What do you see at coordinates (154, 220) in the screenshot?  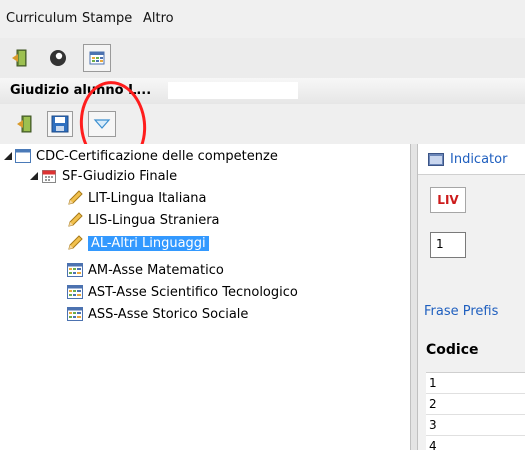 I see `tree-label-lis: LIS-Lingua Straniera` at bounding box center [154, 220].